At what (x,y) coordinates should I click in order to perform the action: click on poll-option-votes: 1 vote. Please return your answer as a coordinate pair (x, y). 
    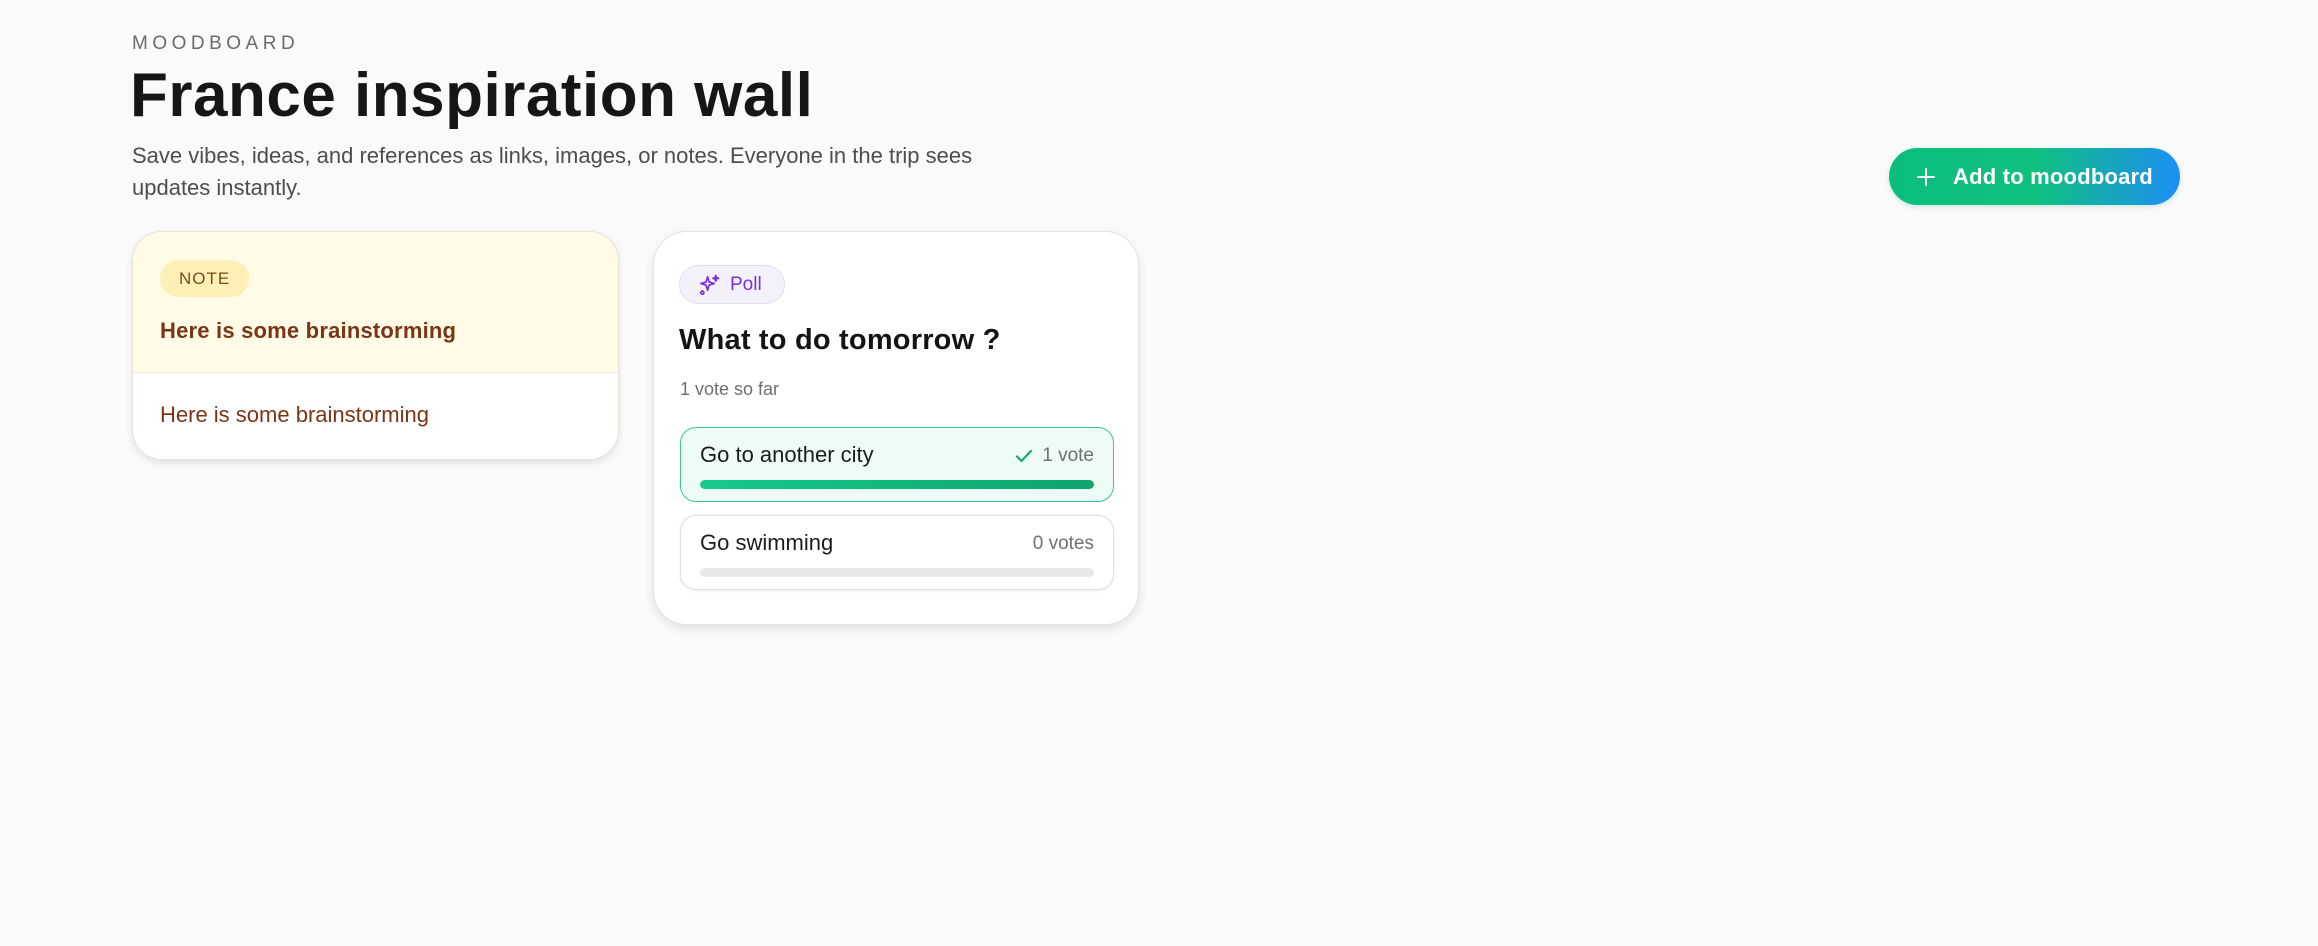
    Looking at the image, I should click on (1054, 456).